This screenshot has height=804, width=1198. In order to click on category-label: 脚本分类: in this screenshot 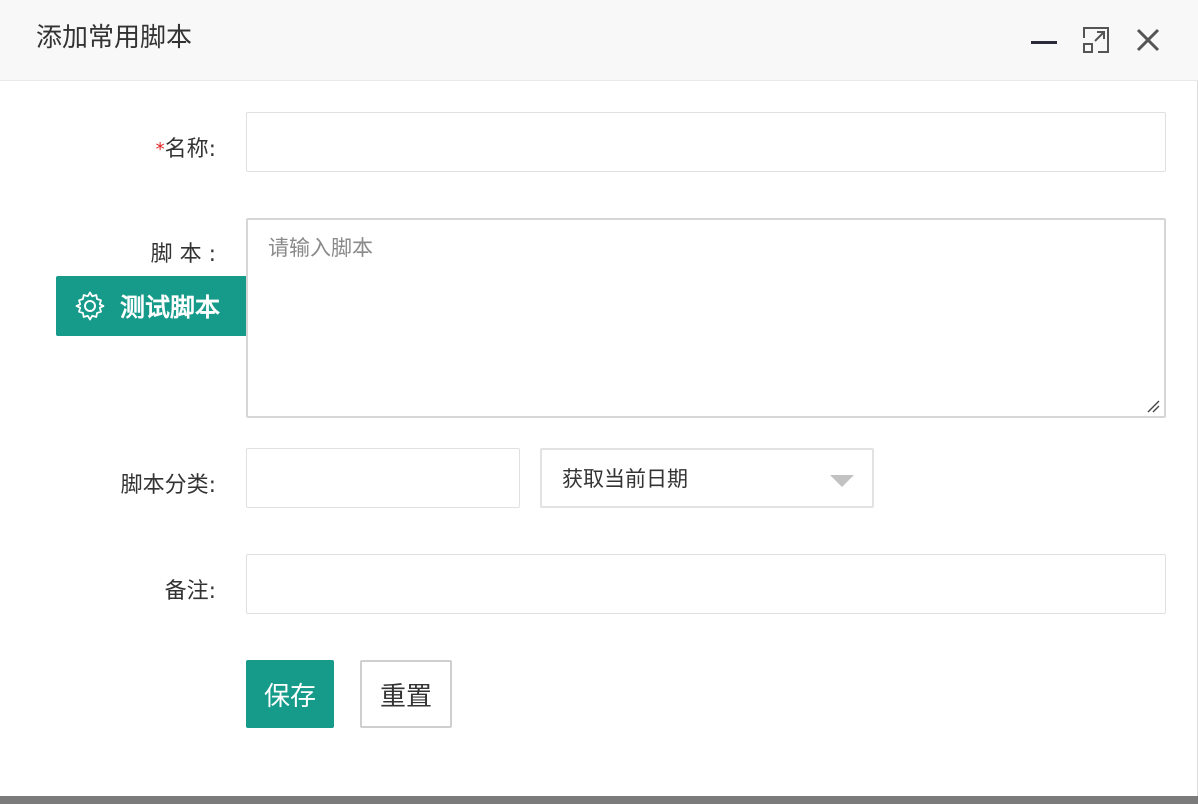, I will do `click(168, 485)`.